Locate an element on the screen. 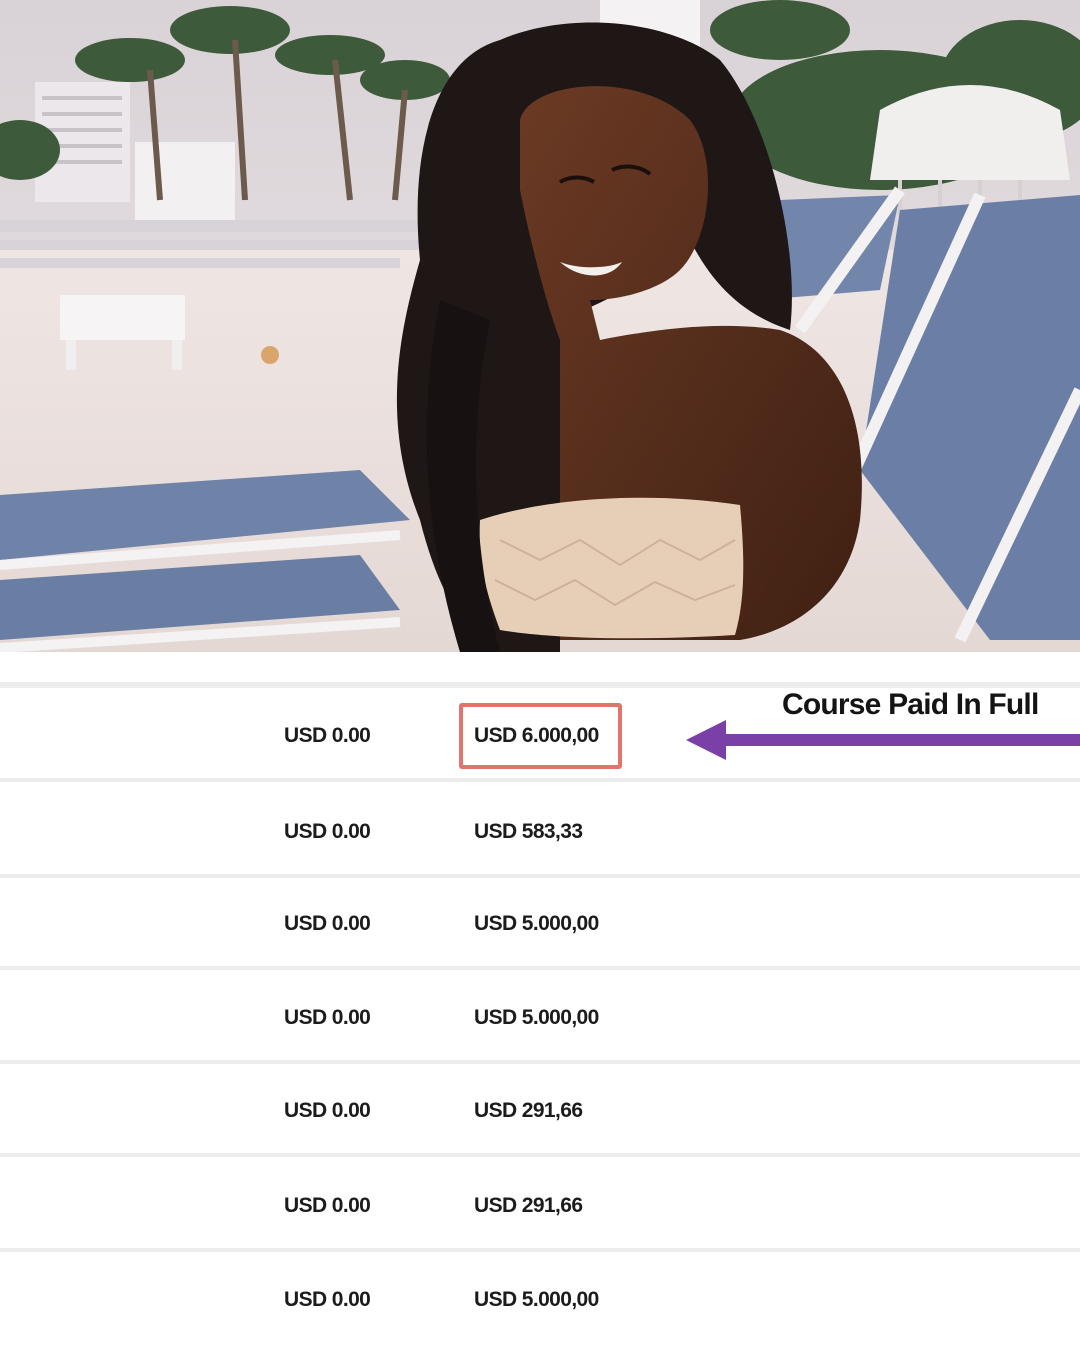  table-row: USD 0.00 USD 583,33 is located at coordinates (540, 832).